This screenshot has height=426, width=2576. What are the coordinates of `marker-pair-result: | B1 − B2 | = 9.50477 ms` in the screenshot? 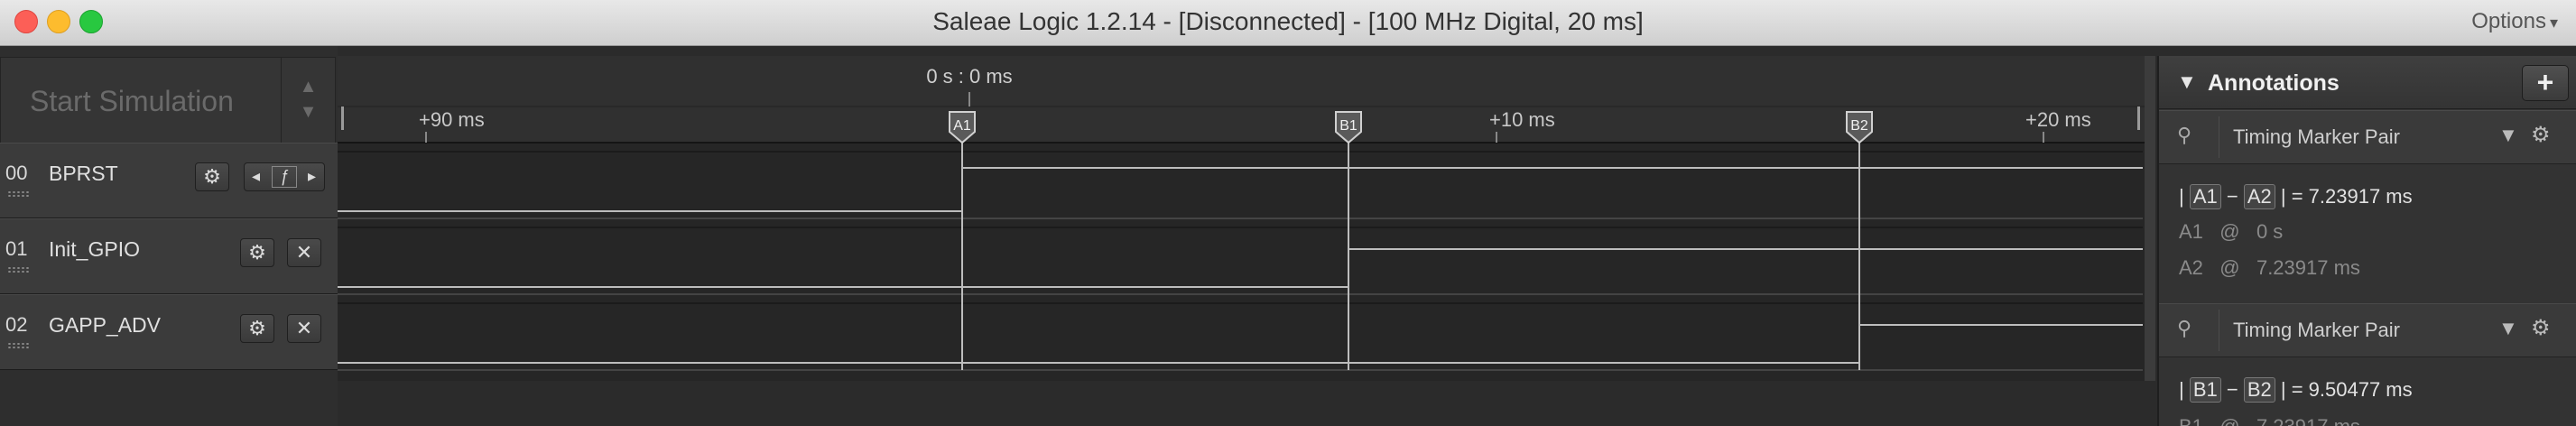 It's located at (2296, 390).